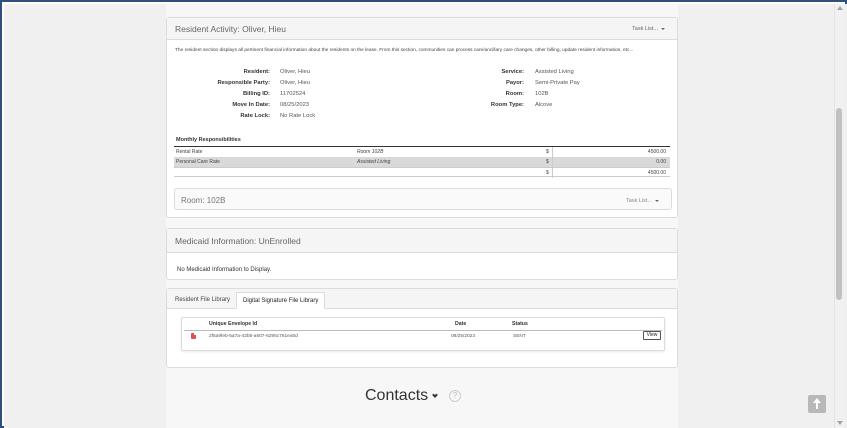 Image resolution: width=847 pixels, height=428 pixels. Describe the element at coordinates (231, 29) in the screenshot. I see `resident-activity-title: Resident Activity: Oliver, Hieu` at that location.